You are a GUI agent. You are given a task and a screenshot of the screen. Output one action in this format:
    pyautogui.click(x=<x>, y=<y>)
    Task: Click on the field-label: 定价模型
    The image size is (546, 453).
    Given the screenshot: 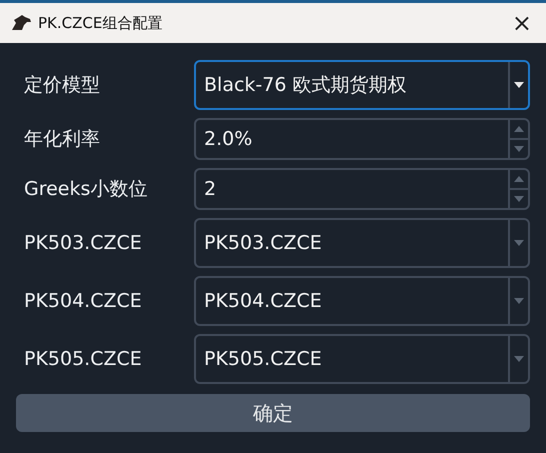 What is the action you would take?
    pyautogui.click(x=62, y=85)
    